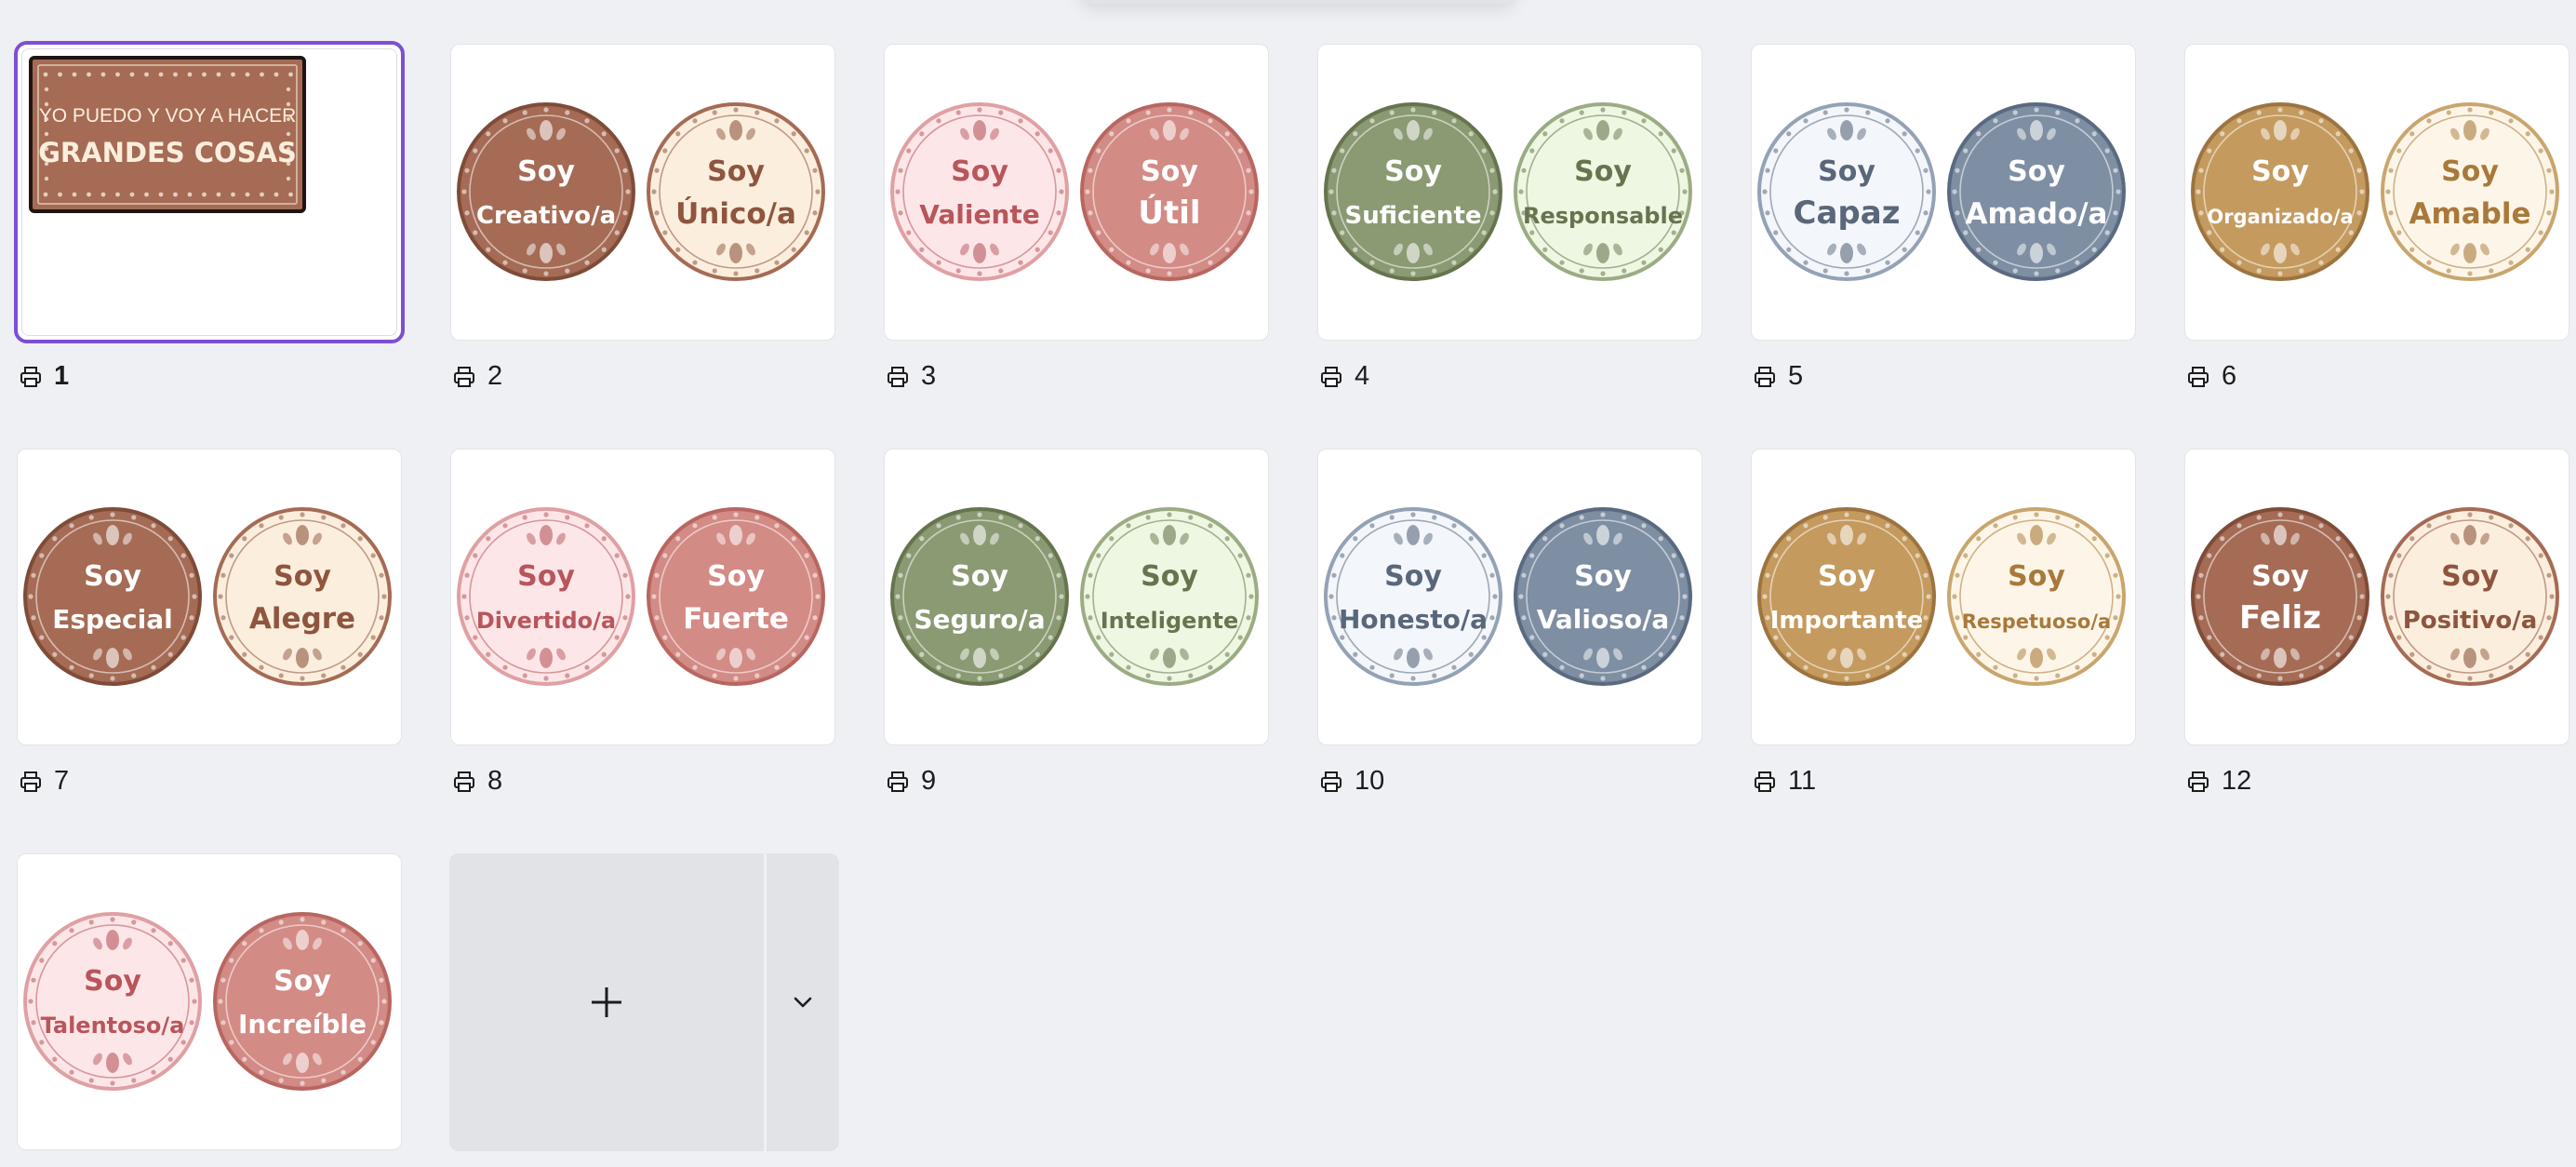  Describe the element at coordinates (2036, 621) in the screenshot. I see `sticker-word-2: Respetuoso/a` at that location.